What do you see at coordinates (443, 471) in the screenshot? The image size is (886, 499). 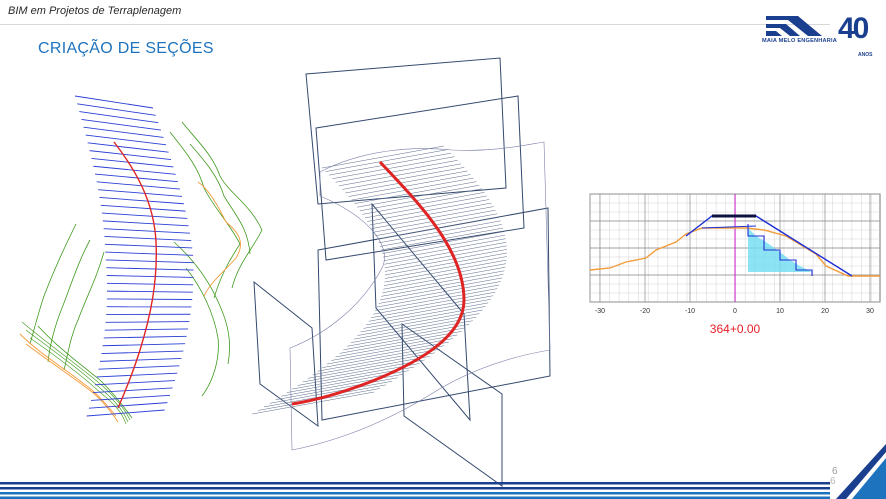 I see `footer-stripes` at bounding box center [443, 471].